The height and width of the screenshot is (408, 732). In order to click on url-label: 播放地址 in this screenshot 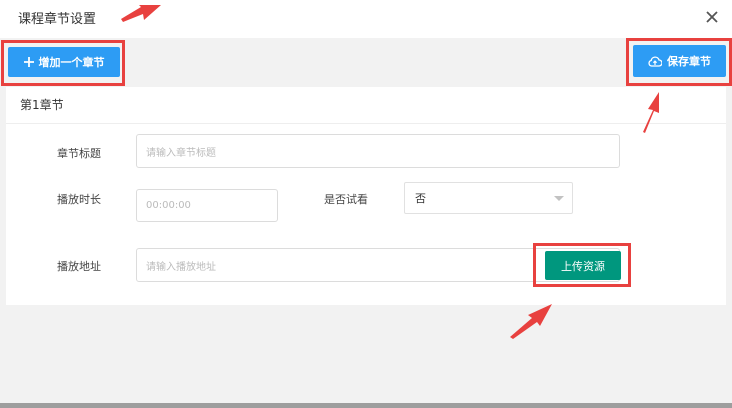, I will do `click(79, 266)`.